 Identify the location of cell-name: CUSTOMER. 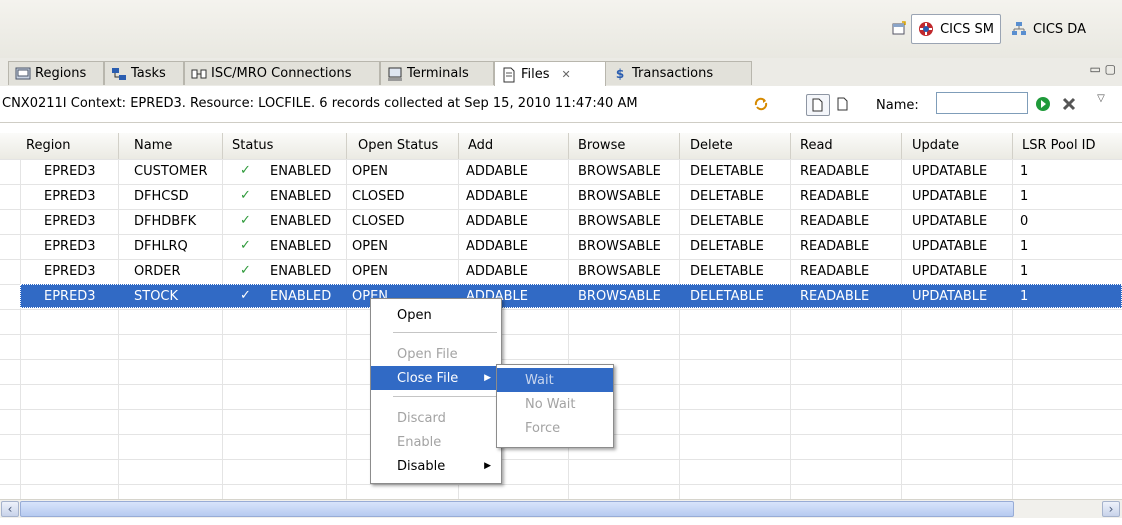
(171, 171).